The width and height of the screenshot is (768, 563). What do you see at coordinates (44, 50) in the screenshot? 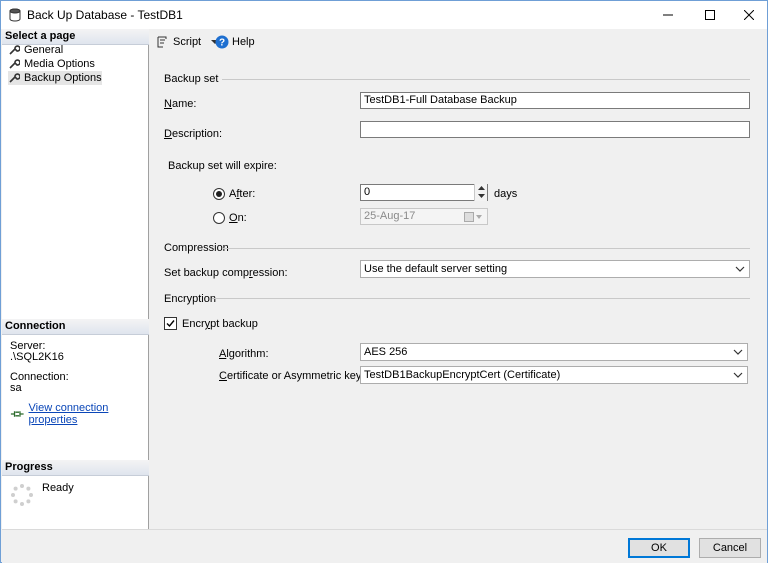
I see `page-item-label: General` at bounding box center [44, 50].